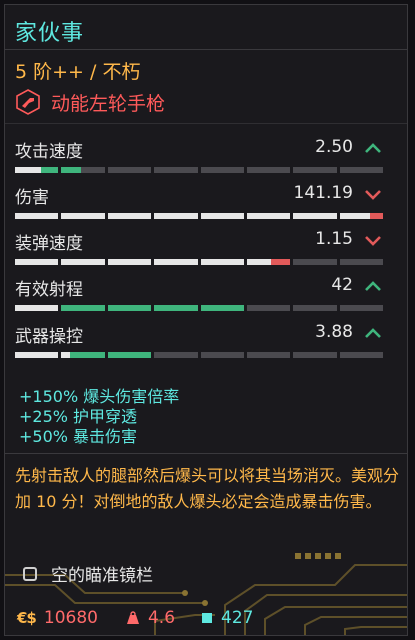 Image resolution: width=415 pixels, height=640 pixels. I want to click on bonus-divider, so click(206, 453).